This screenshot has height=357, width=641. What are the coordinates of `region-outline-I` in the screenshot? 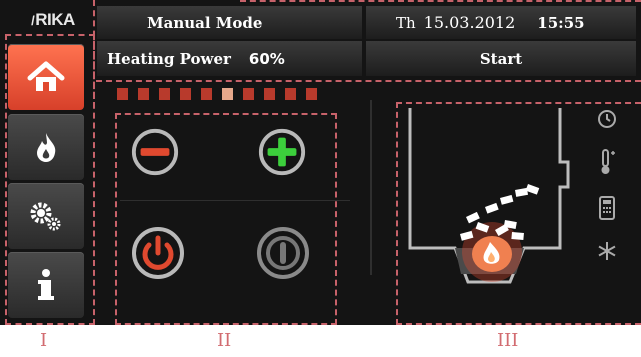 It's located at (50, 179).